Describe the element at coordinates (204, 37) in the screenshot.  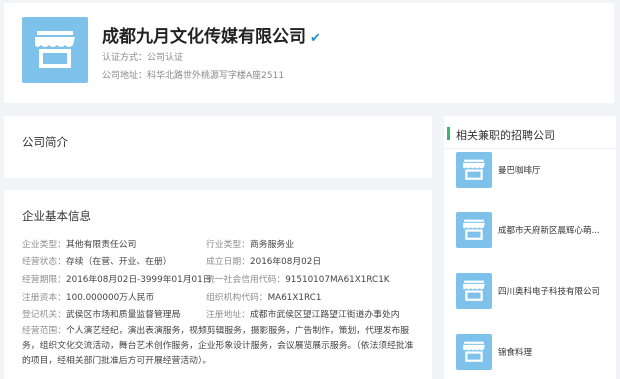
I see `company-name-text: 成都九月文化传媒有限公司` at that location.